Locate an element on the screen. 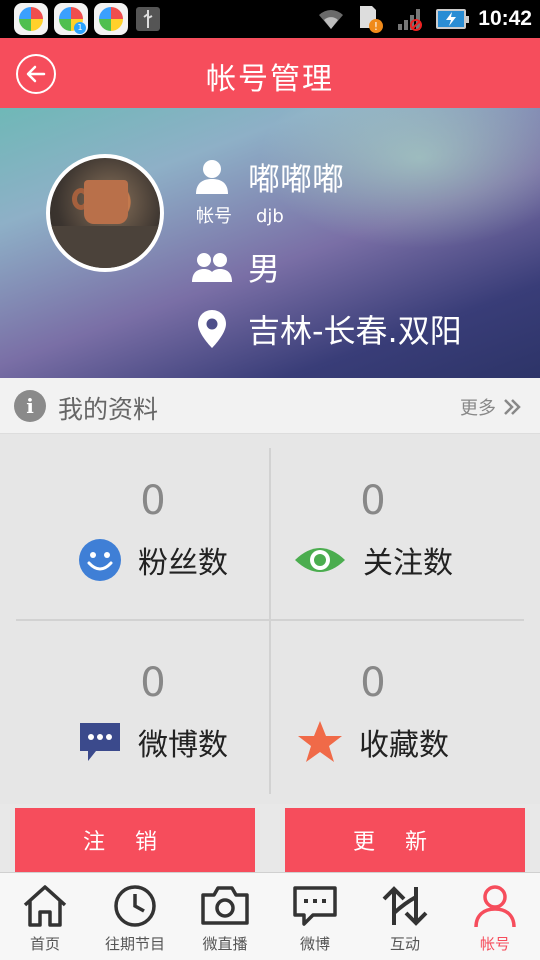  speech-bubble-icon is located at coordinates (100, 742).